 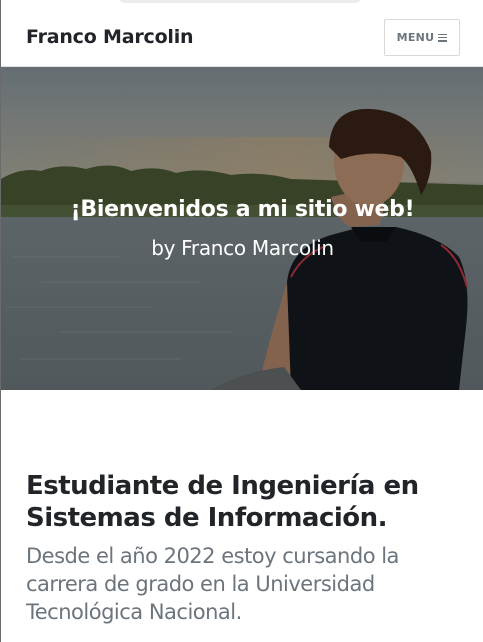 I want to click on navbar: Franco Marcolin MENU, so click(x=242, y=38).